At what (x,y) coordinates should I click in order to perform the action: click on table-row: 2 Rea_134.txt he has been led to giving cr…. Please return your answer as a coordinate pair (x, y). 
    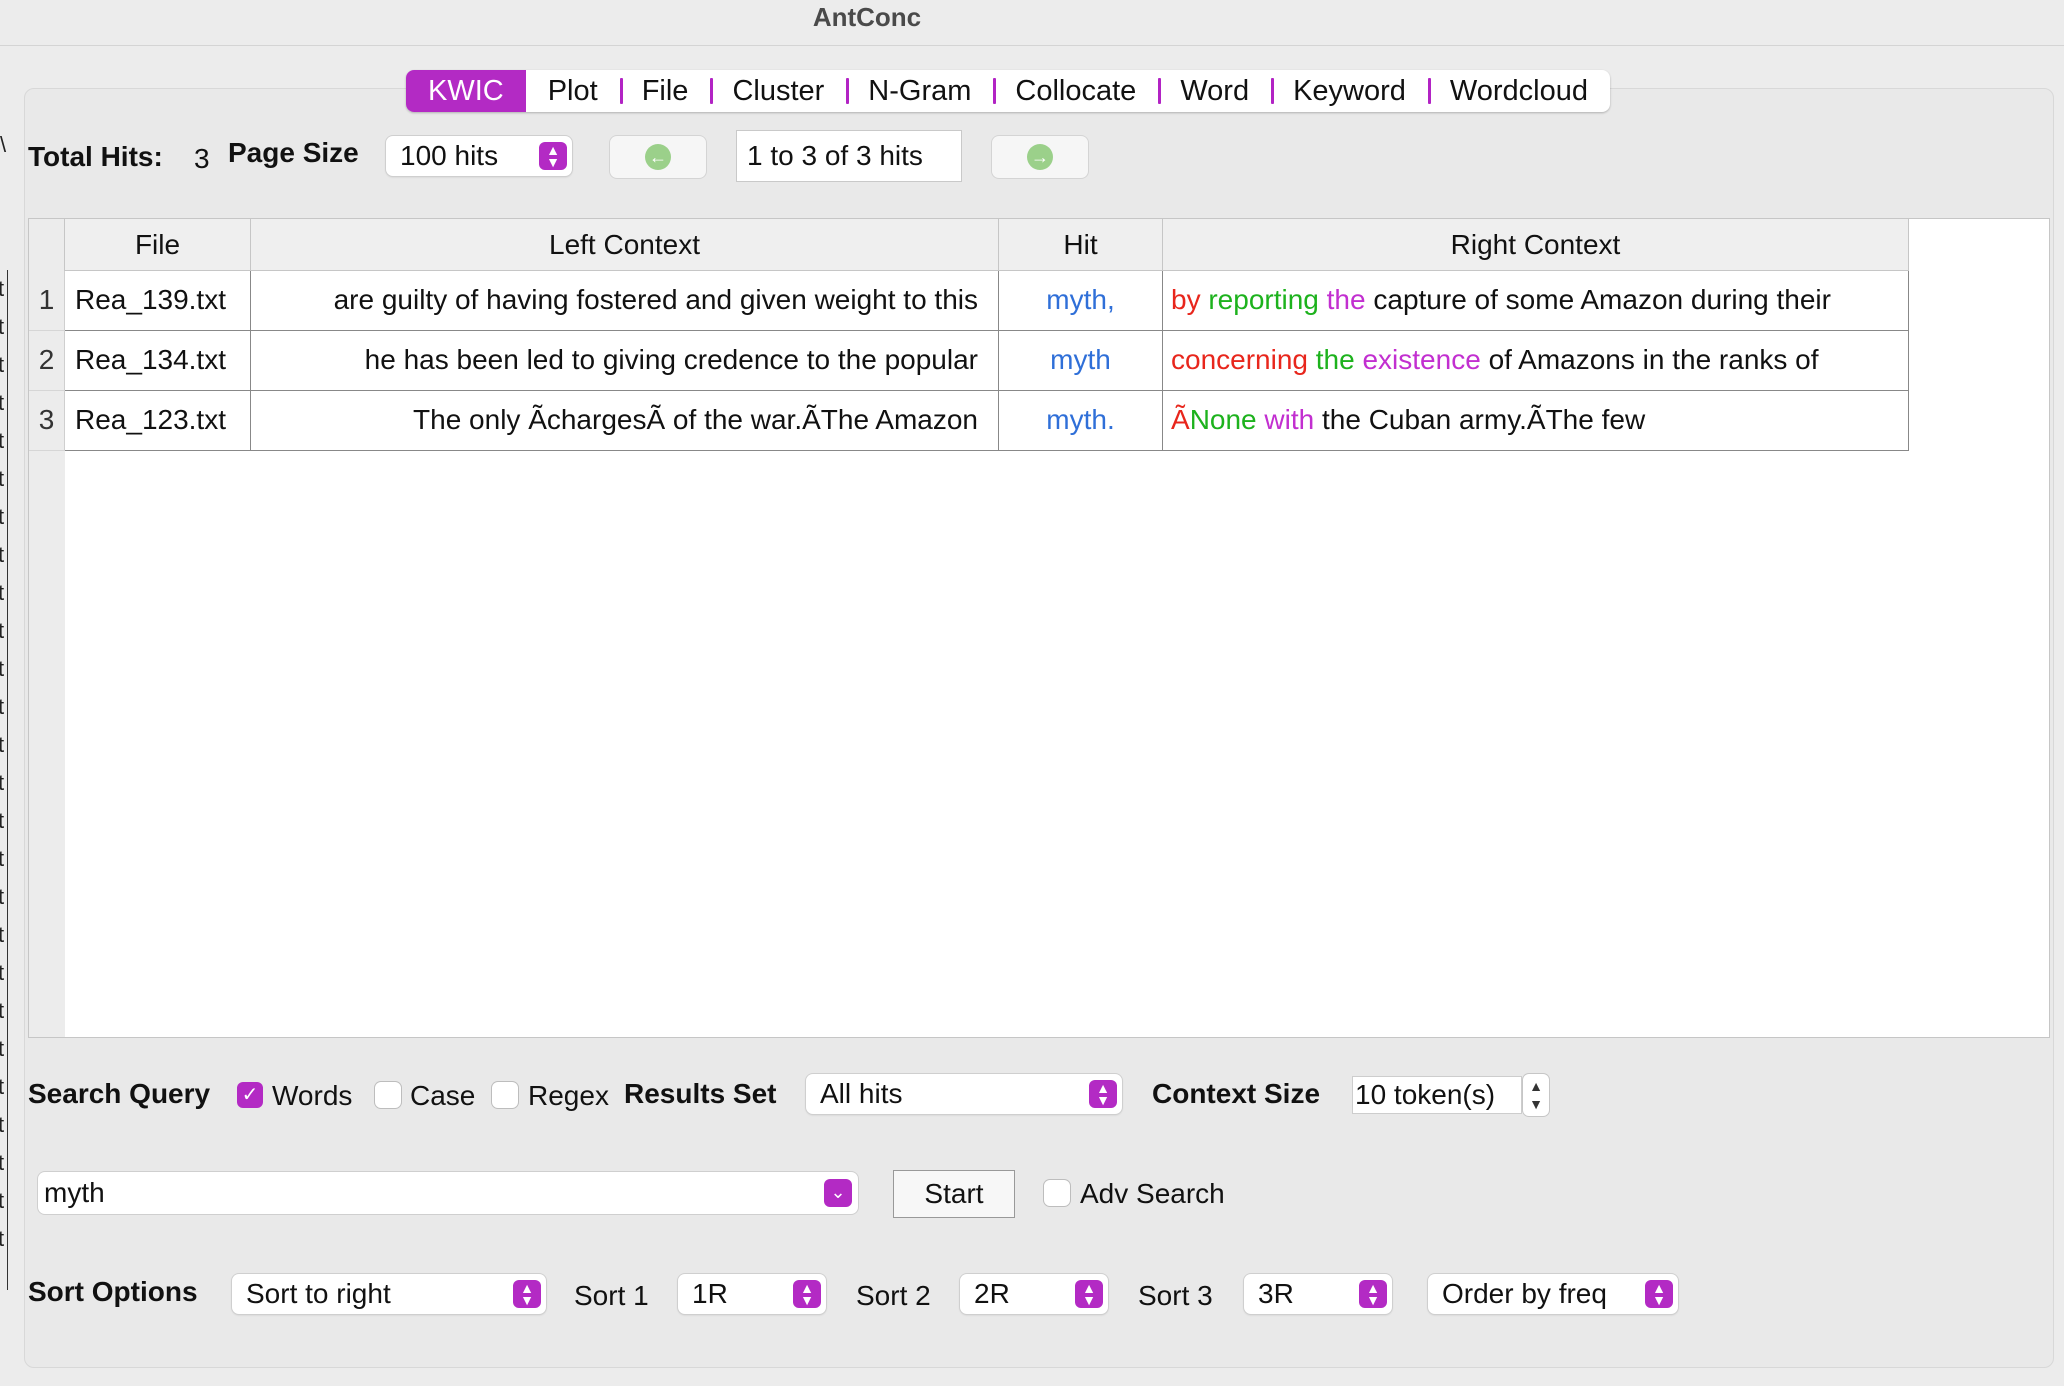
    Looking at the image, I should click on (969, 361).